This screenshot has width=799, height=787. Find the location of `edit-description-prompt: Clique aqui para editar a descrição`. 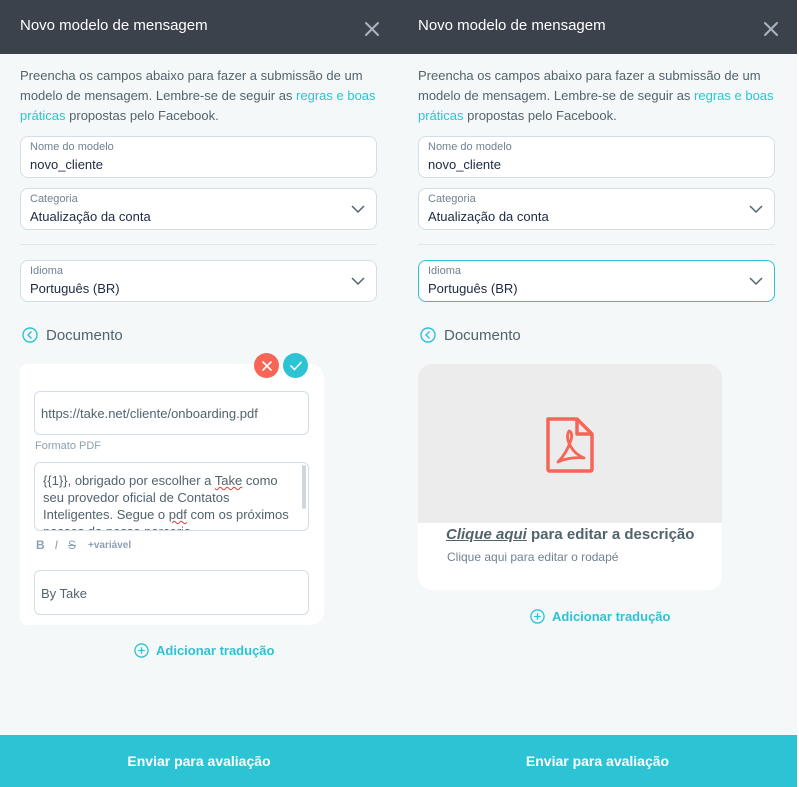

edit-description-prompt: Clique aqui para editar a descrição is located at coordinates (570, 534).